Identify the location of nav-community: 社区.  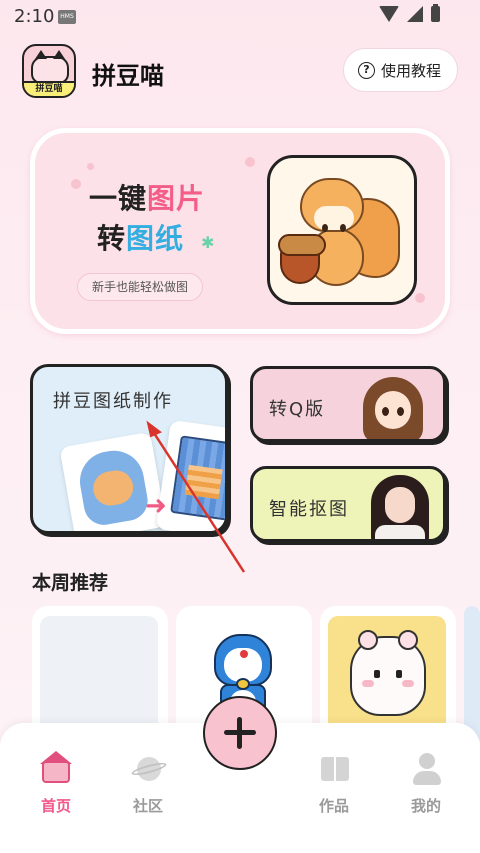
(148, 783).